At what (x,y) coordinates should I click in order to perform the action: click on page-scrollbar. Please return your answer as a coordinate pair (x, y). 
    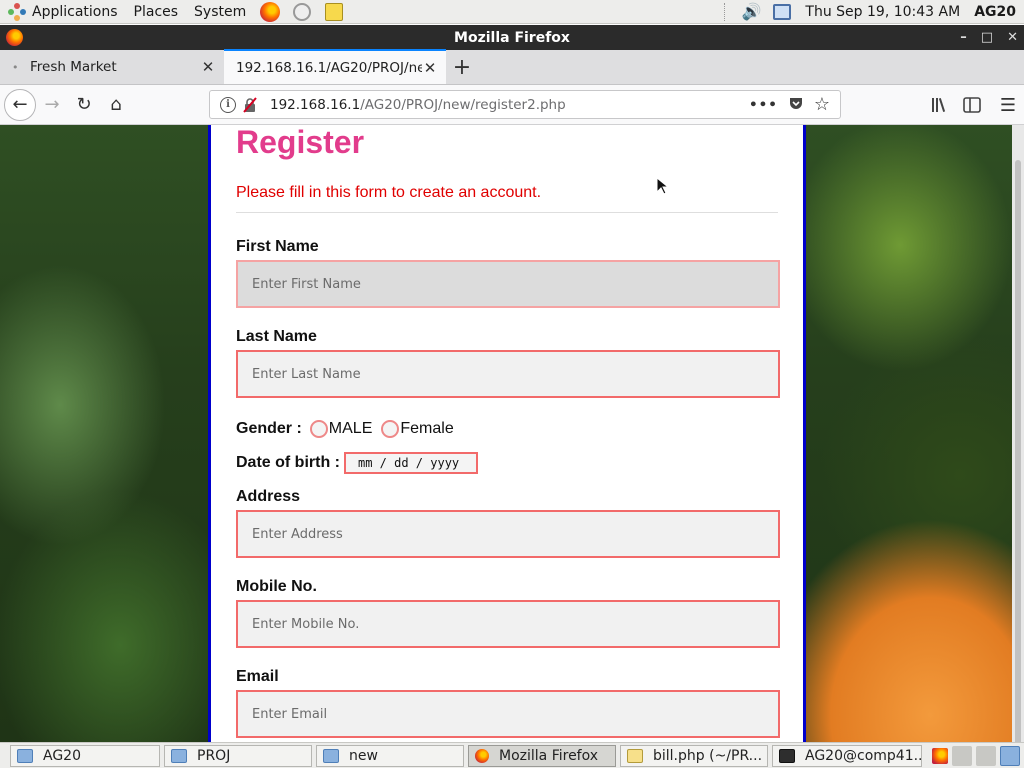
    Looking at the image, I should click on (1018, 433).